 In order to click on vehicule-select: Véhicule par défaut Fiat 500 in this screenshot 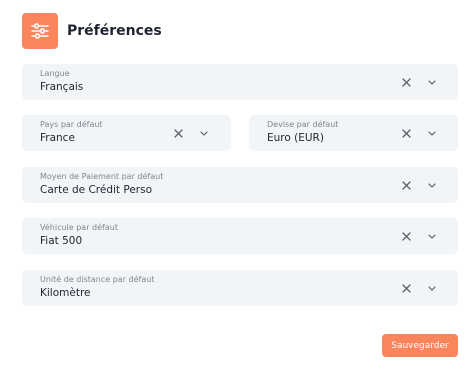, I will do `click(240, 236)`.